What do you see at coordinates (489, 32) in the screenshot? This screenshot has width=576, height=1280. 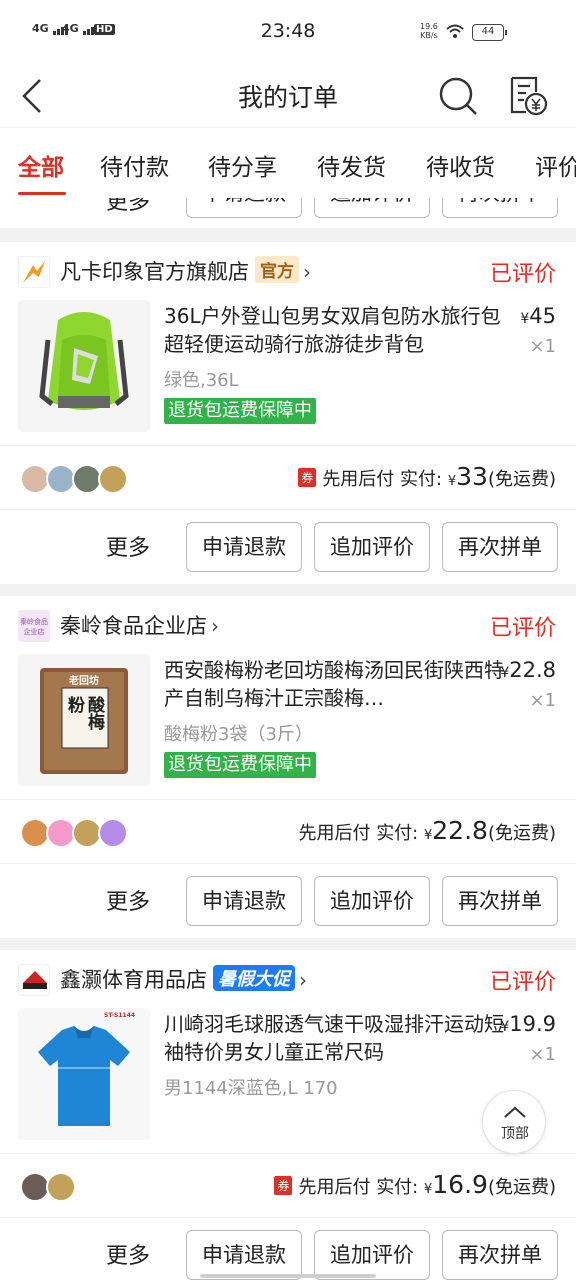 I see `battery-icon: 44` at bounding box center [489, 32].